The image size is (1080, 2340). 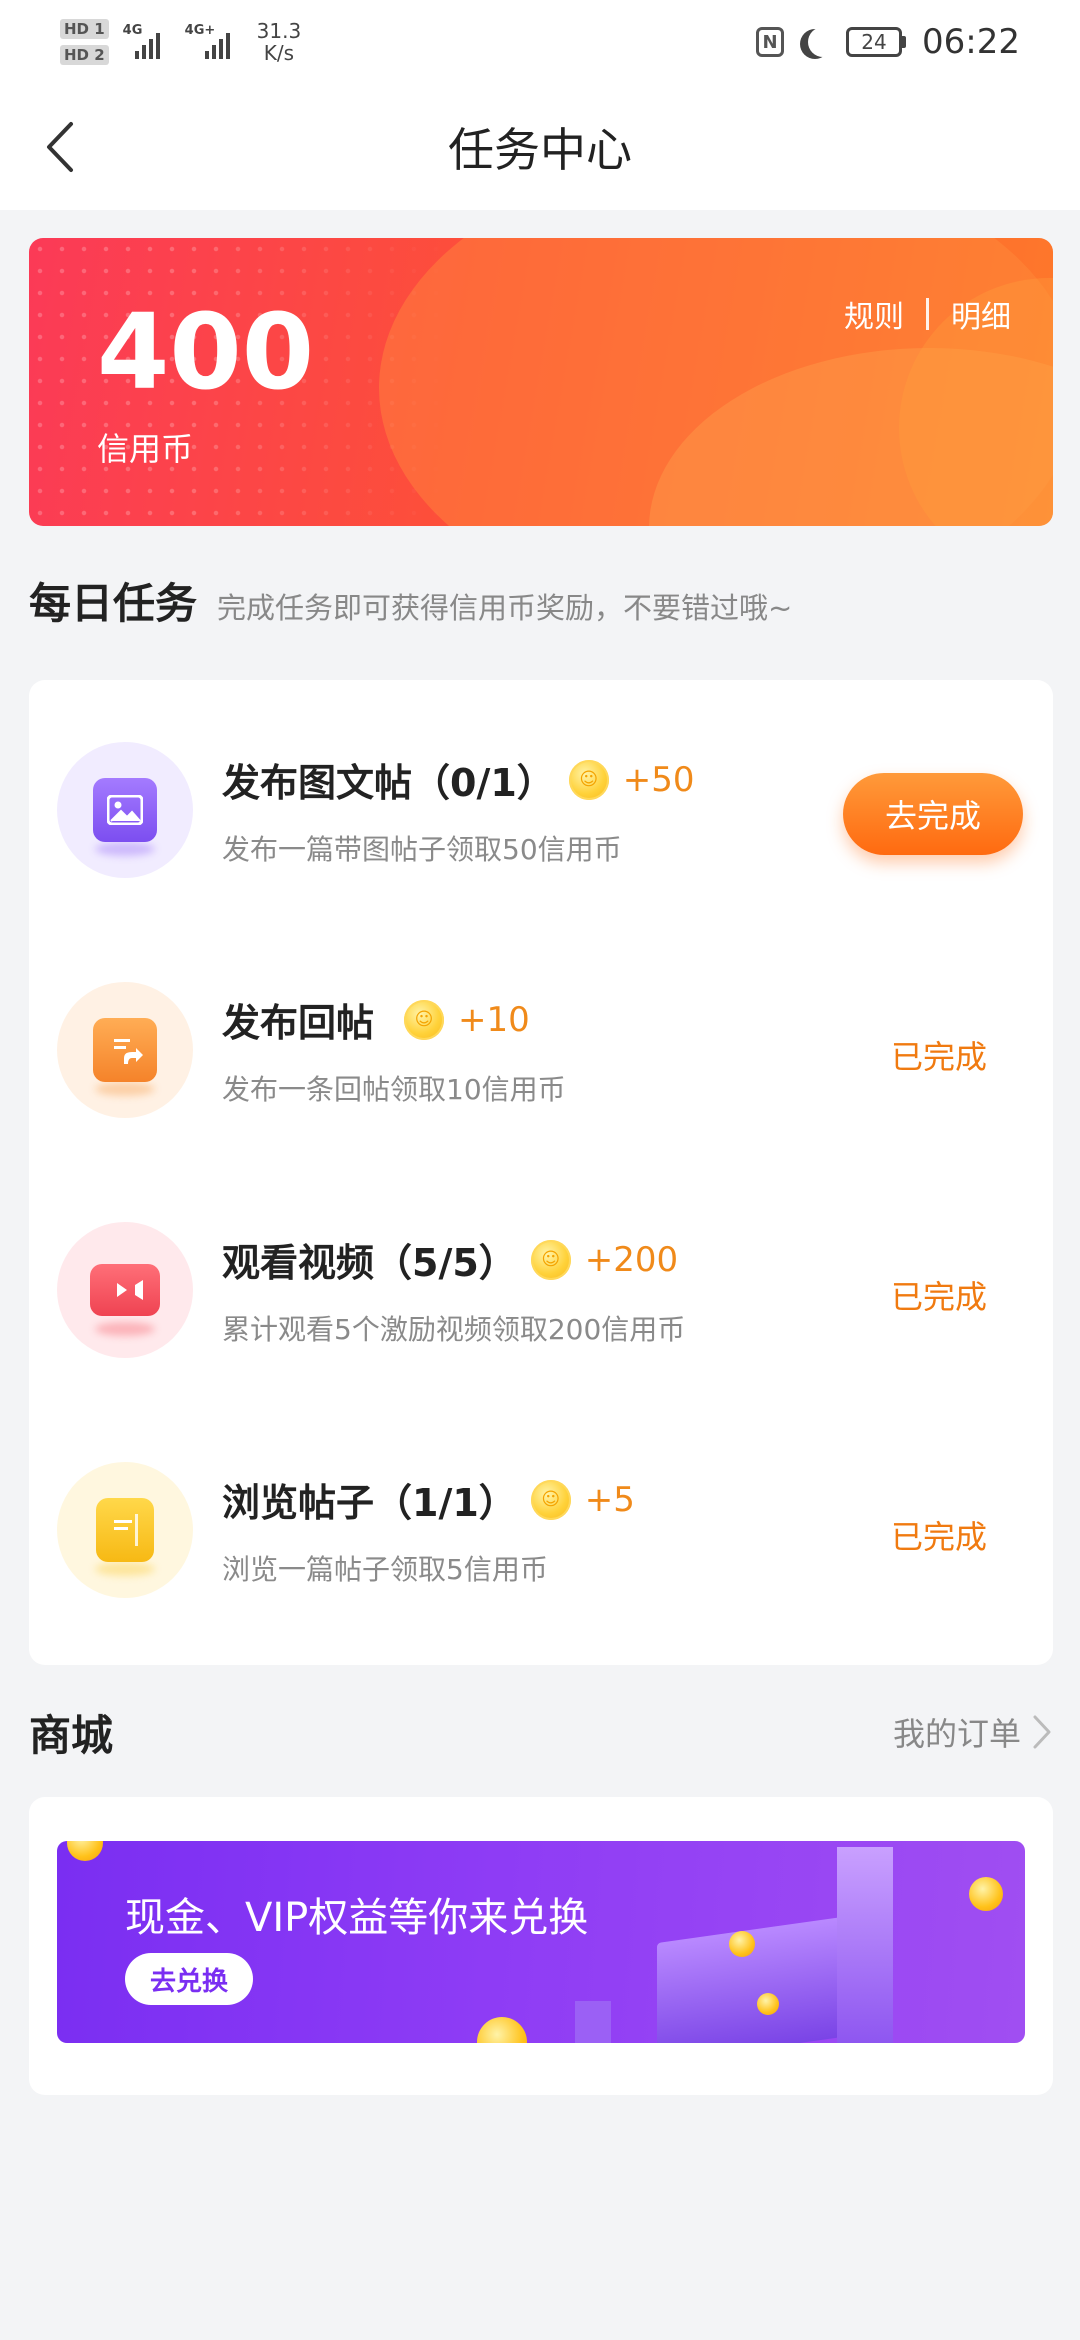 What do you see at coordinates (422, 849) in the screenshot?
I see `task-description: 发布一篇带图帖子领取50信用币` at bounding box center [422, 849].